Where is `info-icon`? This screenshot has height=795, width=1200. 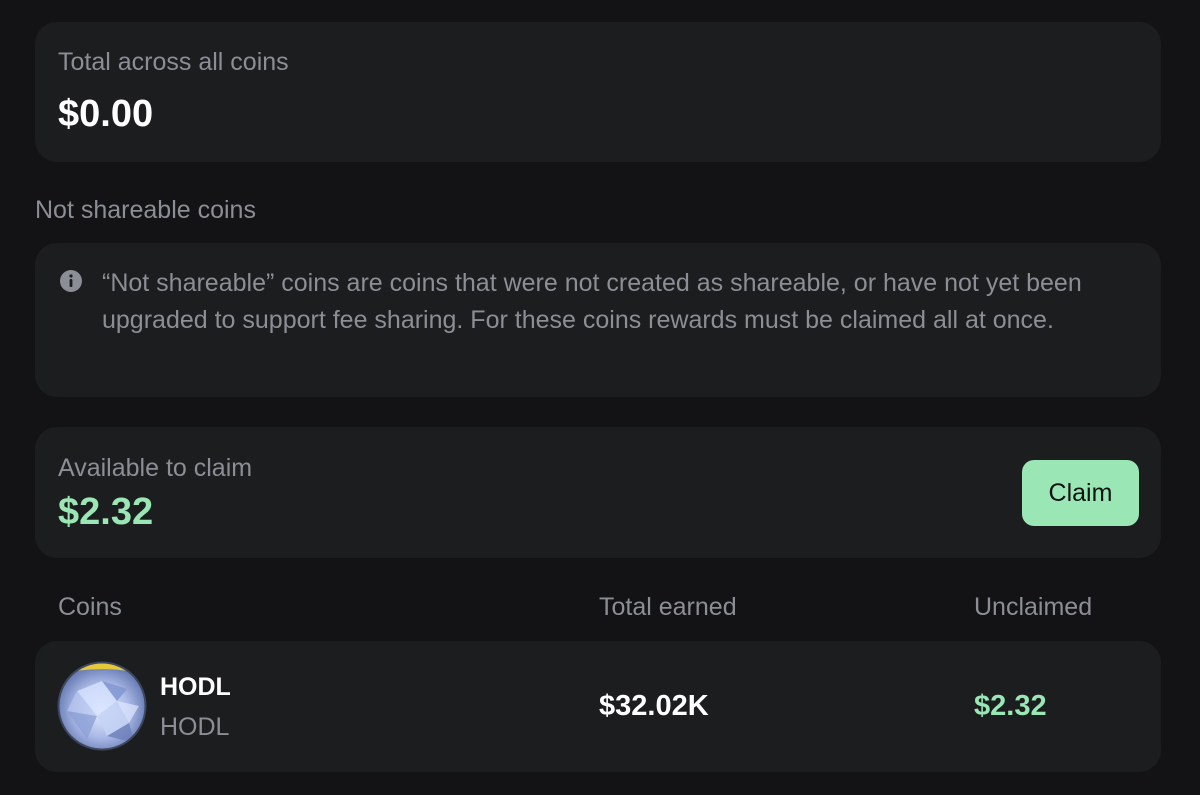 info-icon is located at coordinates (71, 281).